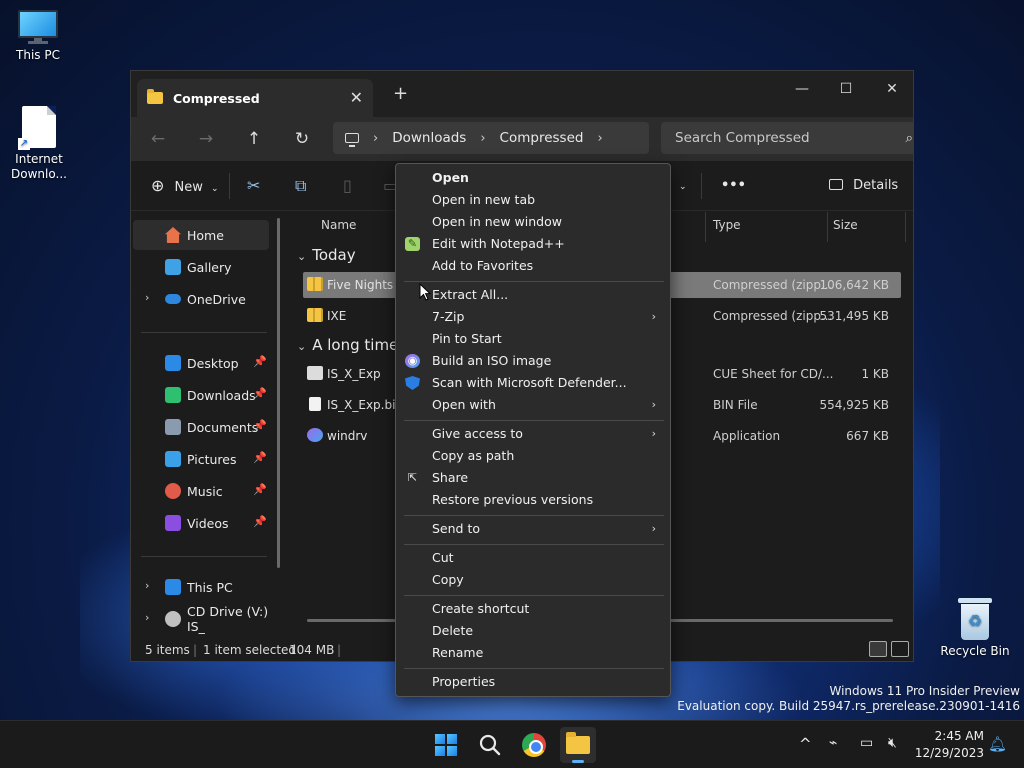 This screenshot has height=768, width=1024. Describe the element at coordinates (412, 244) in the screenshot. I see `notepadpp-icon: ✎` at that location.